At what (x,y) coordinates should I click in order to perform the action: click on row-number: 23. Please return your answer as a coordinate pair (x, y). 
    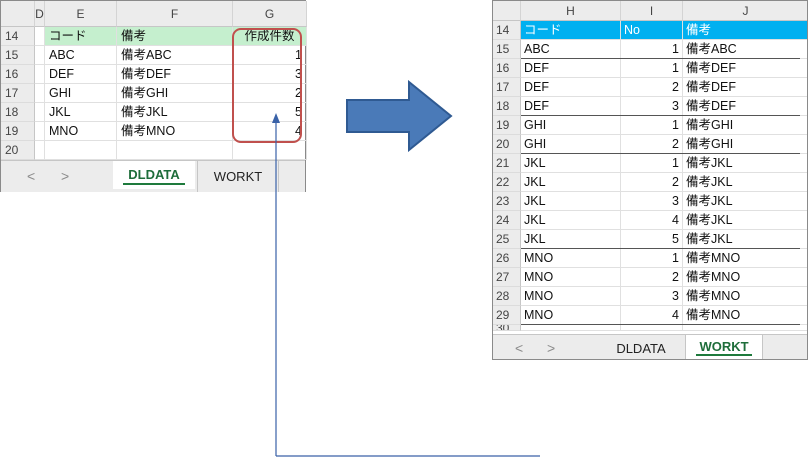
    Looking at the image, I should click on (507, 201).